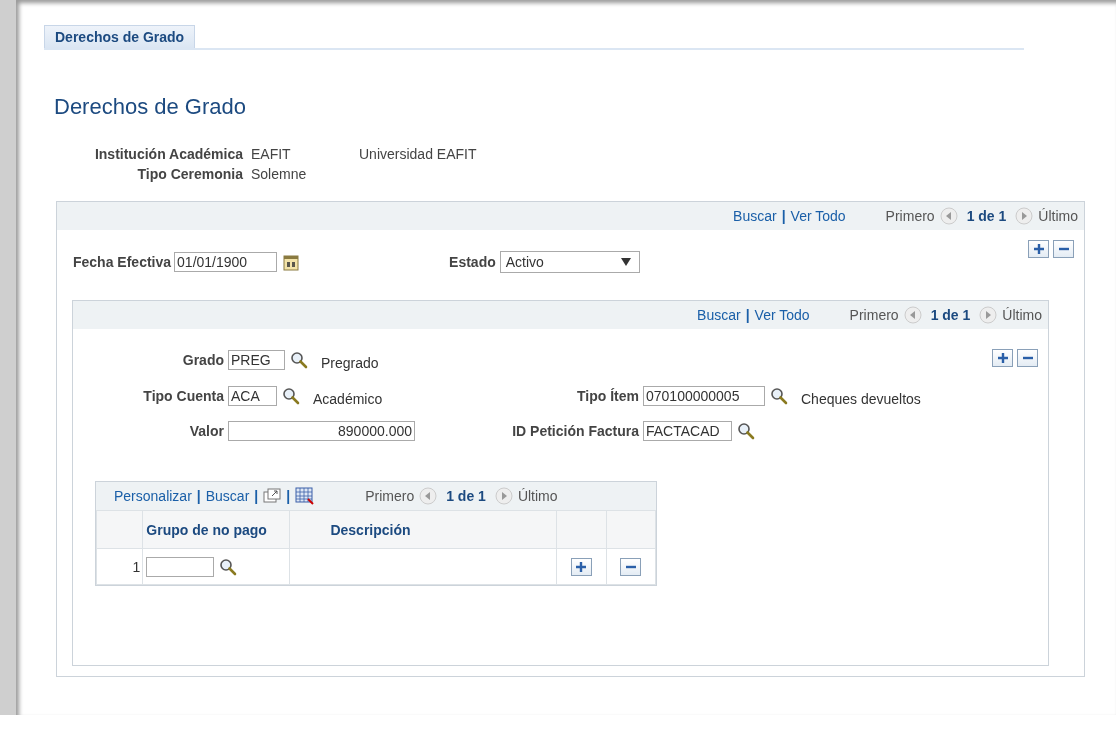 Image resolution: width=1116 pixels, height=738 pixels. What do you see at coordinates (305, 496) in the screenshot?
I see `spreadsheet-icon` at bounding box center [305, 496].